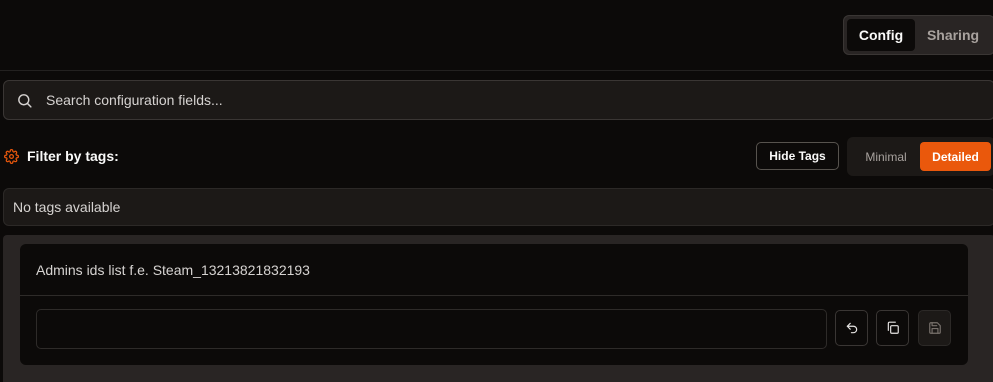  I want to click on search-input, so click(514, 100).